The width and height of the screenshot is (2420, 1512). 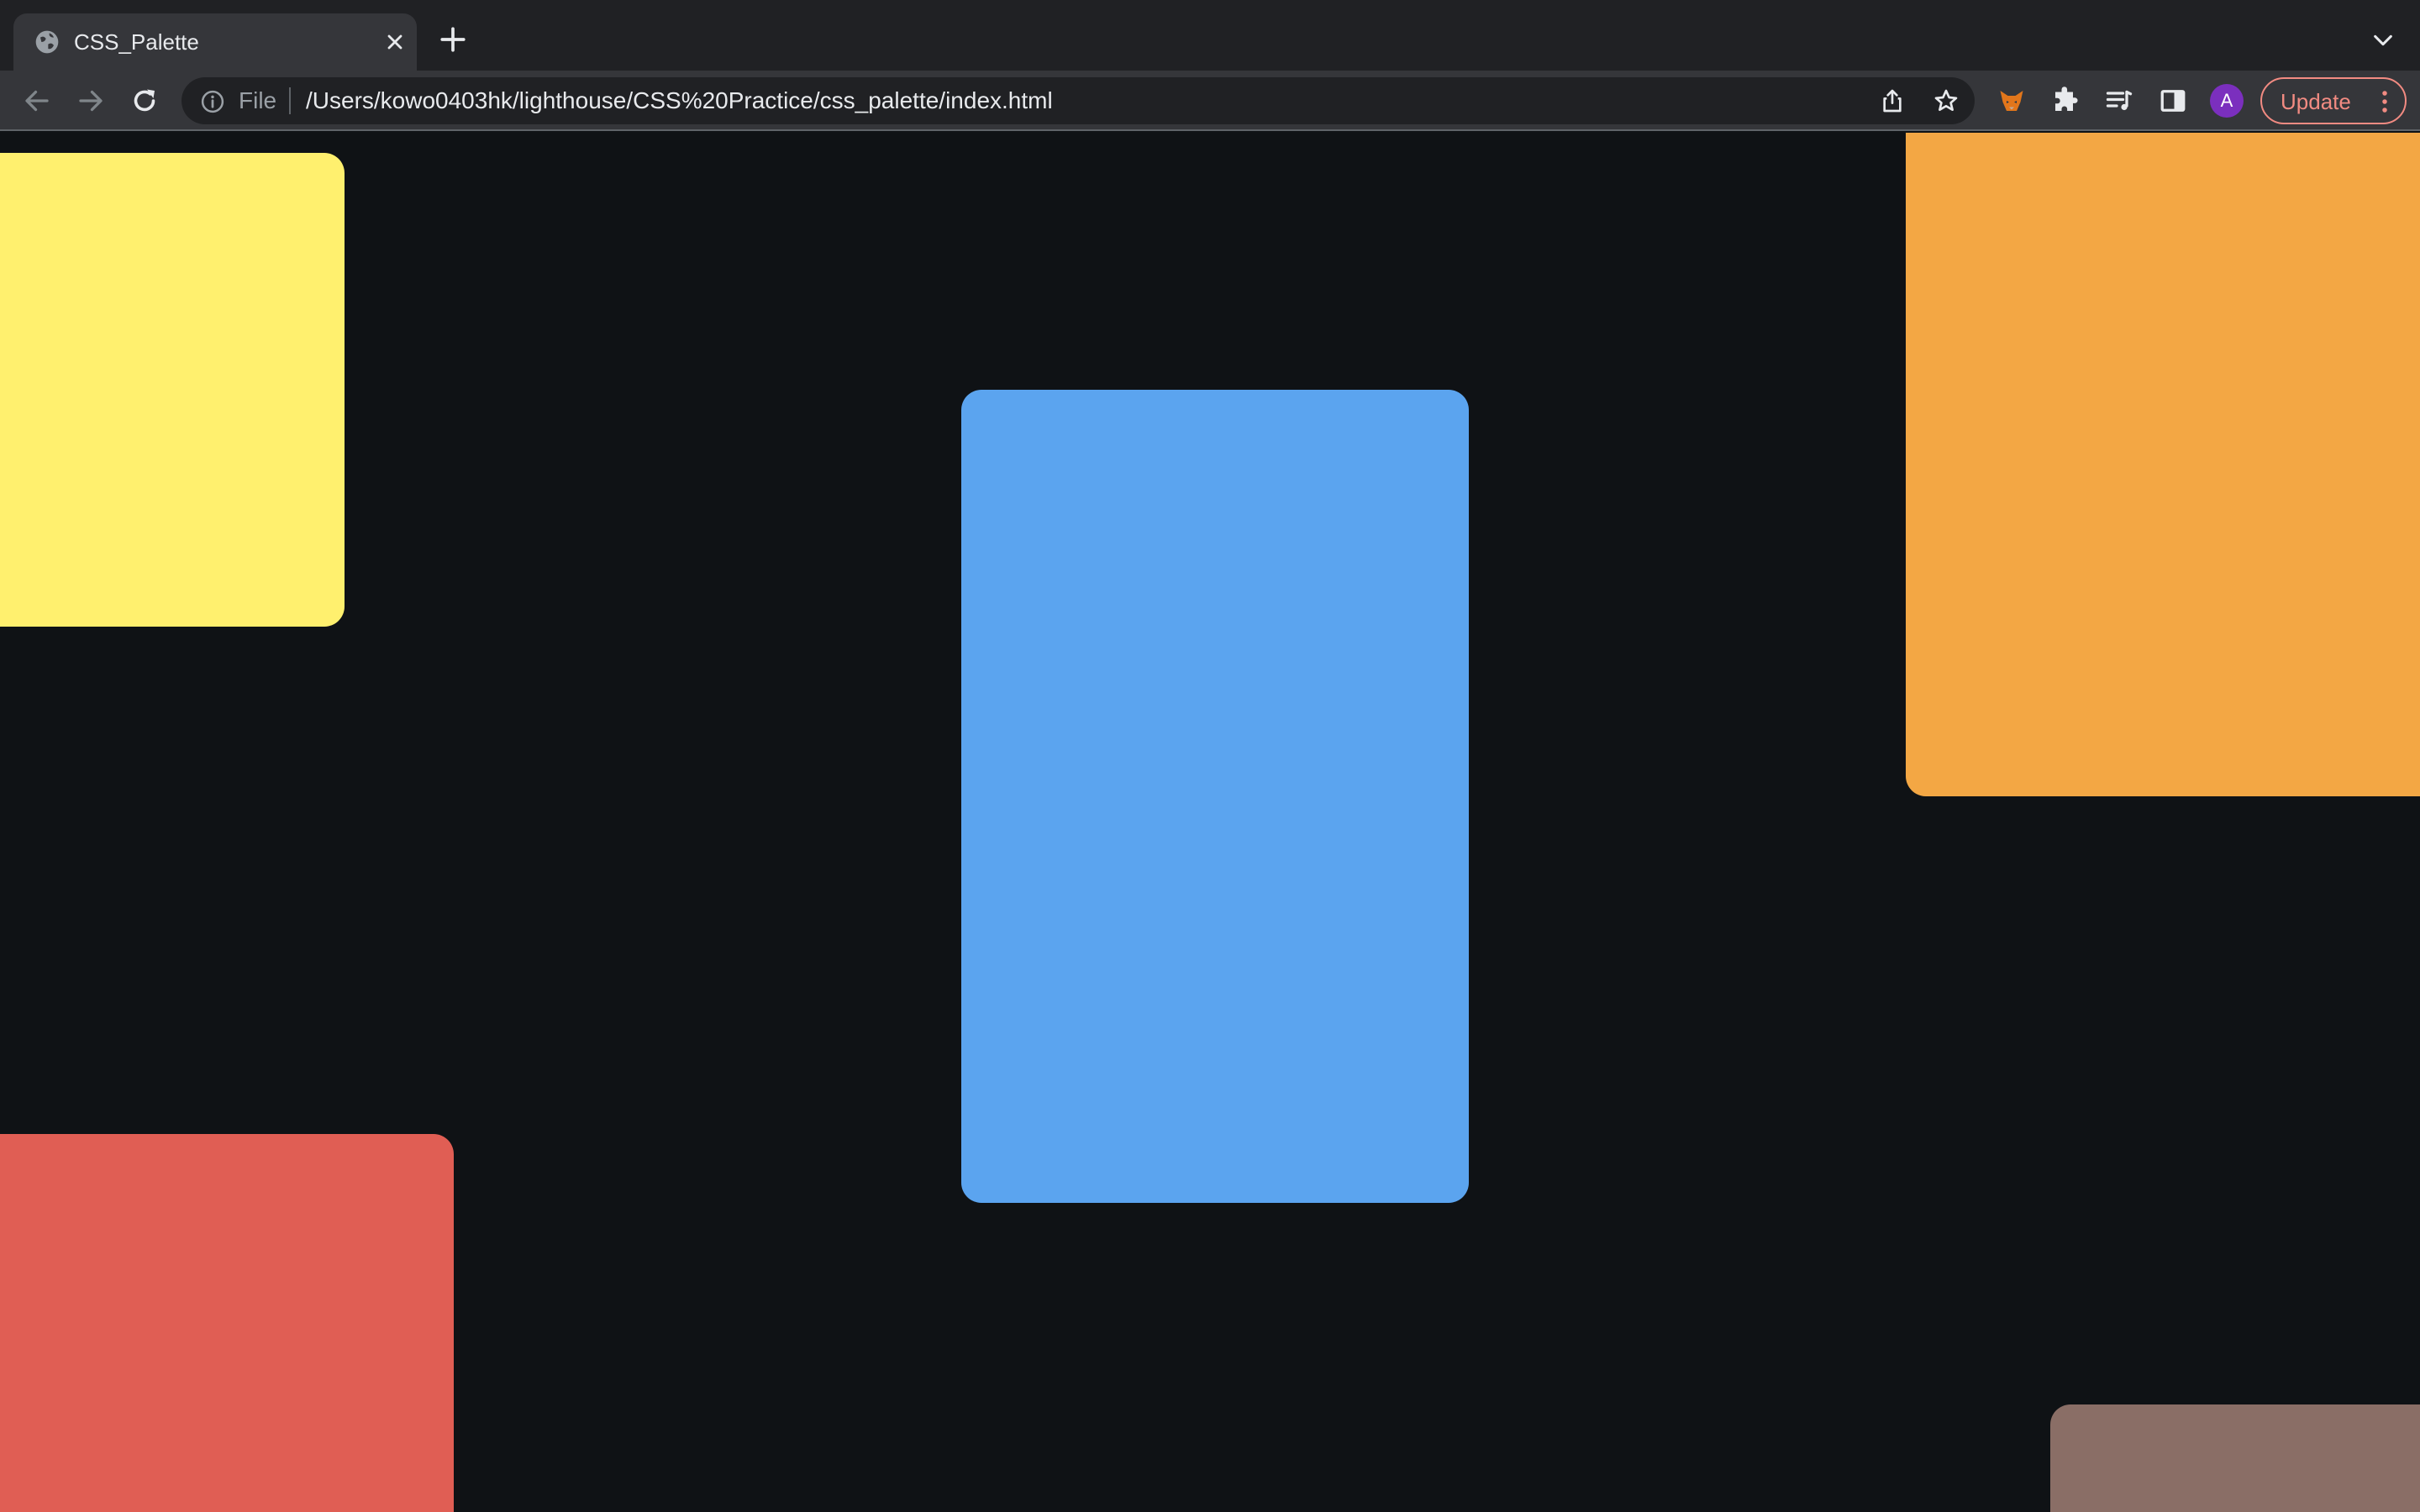 What do you see at coordinates (47, 42) in the screenshot?
I see `globe-icon` at bounding box center [47, 42].